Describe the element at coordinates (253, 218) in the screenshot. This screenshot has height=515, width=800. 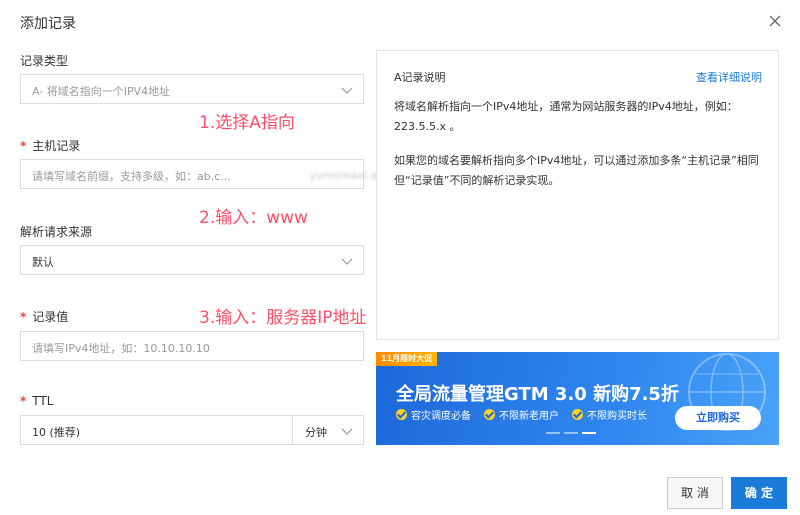
I see `annotation-step2: 2.输入：www` at that location.